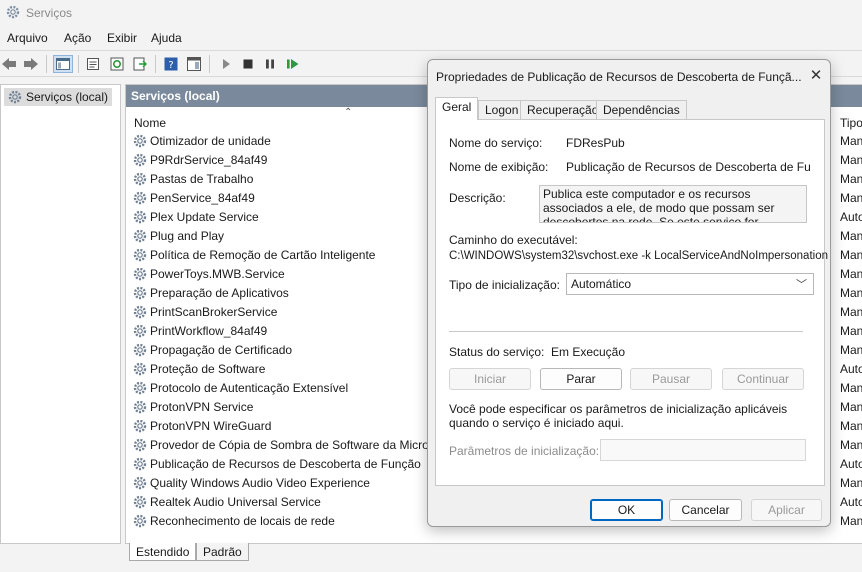  I want to click on console-tree: Serviços (local), so click(60, 314).